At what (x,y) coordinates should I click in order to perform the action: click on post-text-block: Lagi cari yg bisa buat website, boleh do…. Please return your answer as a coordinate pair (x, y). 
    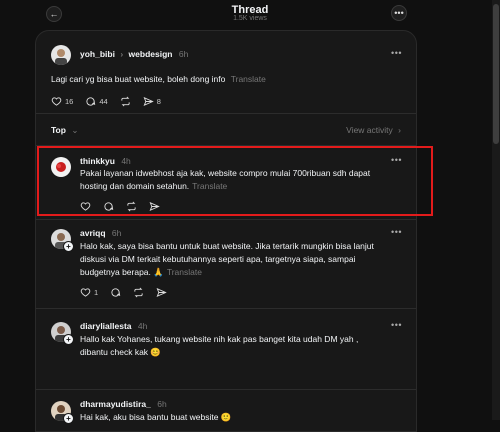
    Looking at the image, I should click on (221, 79).